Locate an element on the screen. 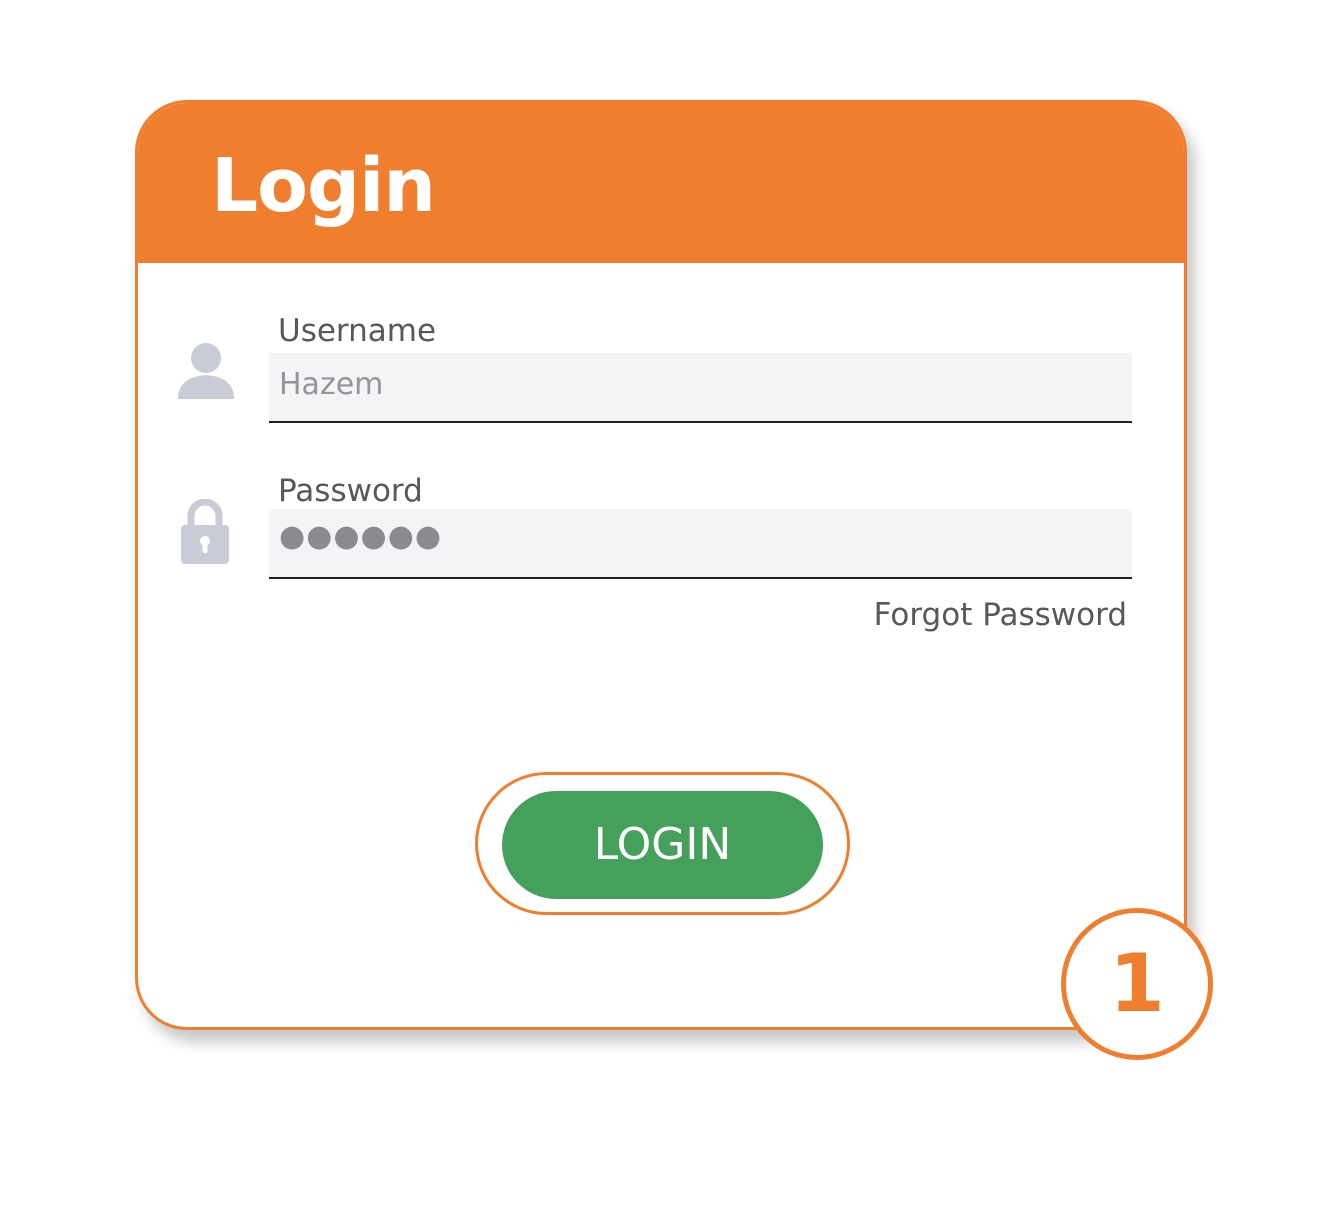 This screenshot has height=1232, width=1341. forgot-password-link: Forgot Password is located at coordinates (1000, 615).